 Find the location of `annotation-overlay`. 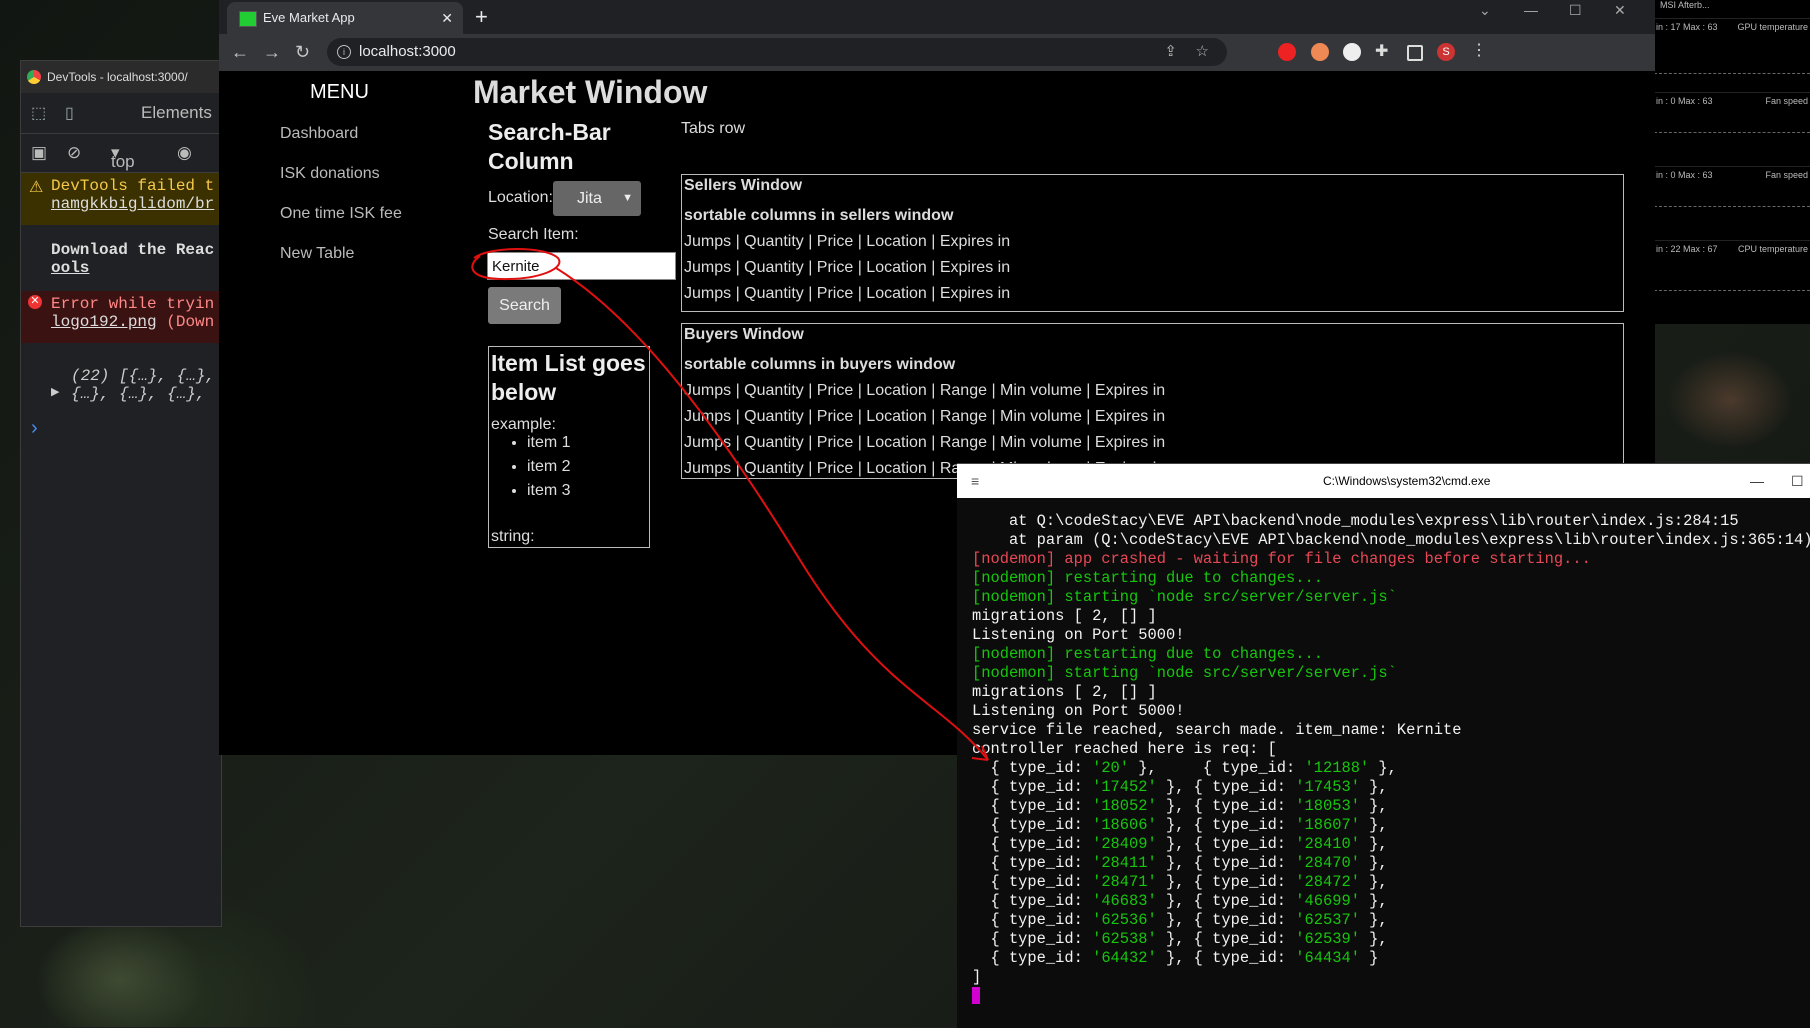

annotation-overlay is located at coordinates (730, 504).